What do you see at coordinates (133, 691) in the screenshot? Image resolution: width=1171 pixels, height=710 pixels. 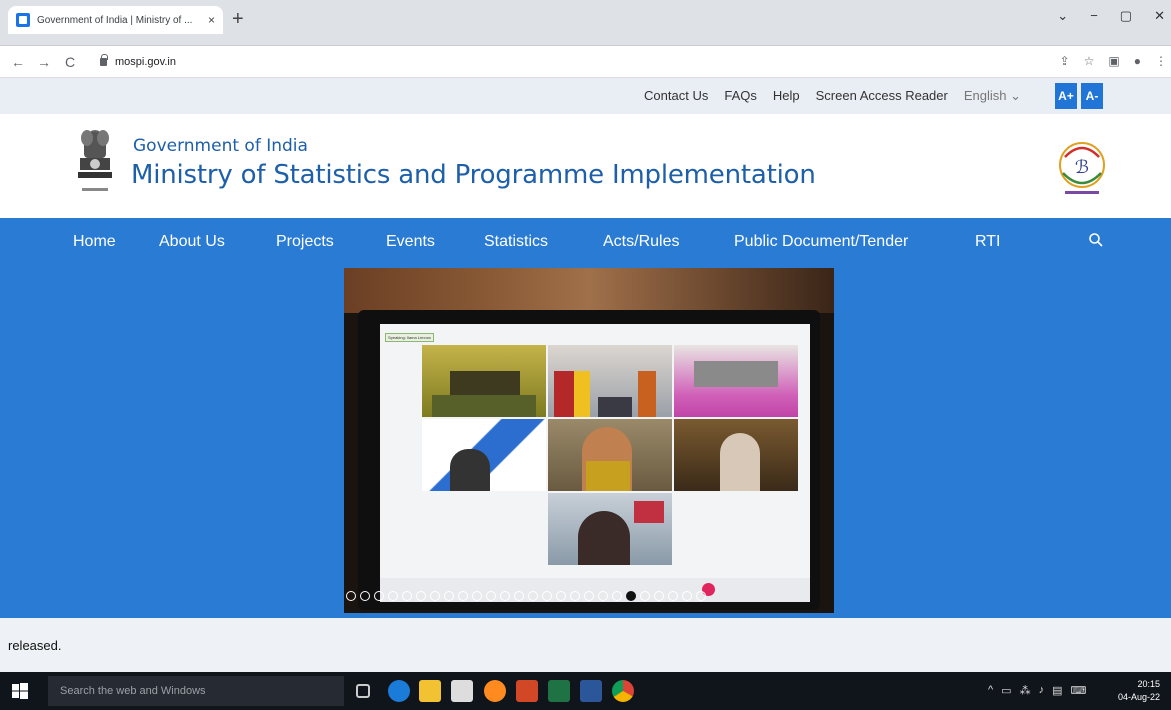 I see `taskbar-search-placeholder: Search the web and Windows` at bounding box center [133, 691].